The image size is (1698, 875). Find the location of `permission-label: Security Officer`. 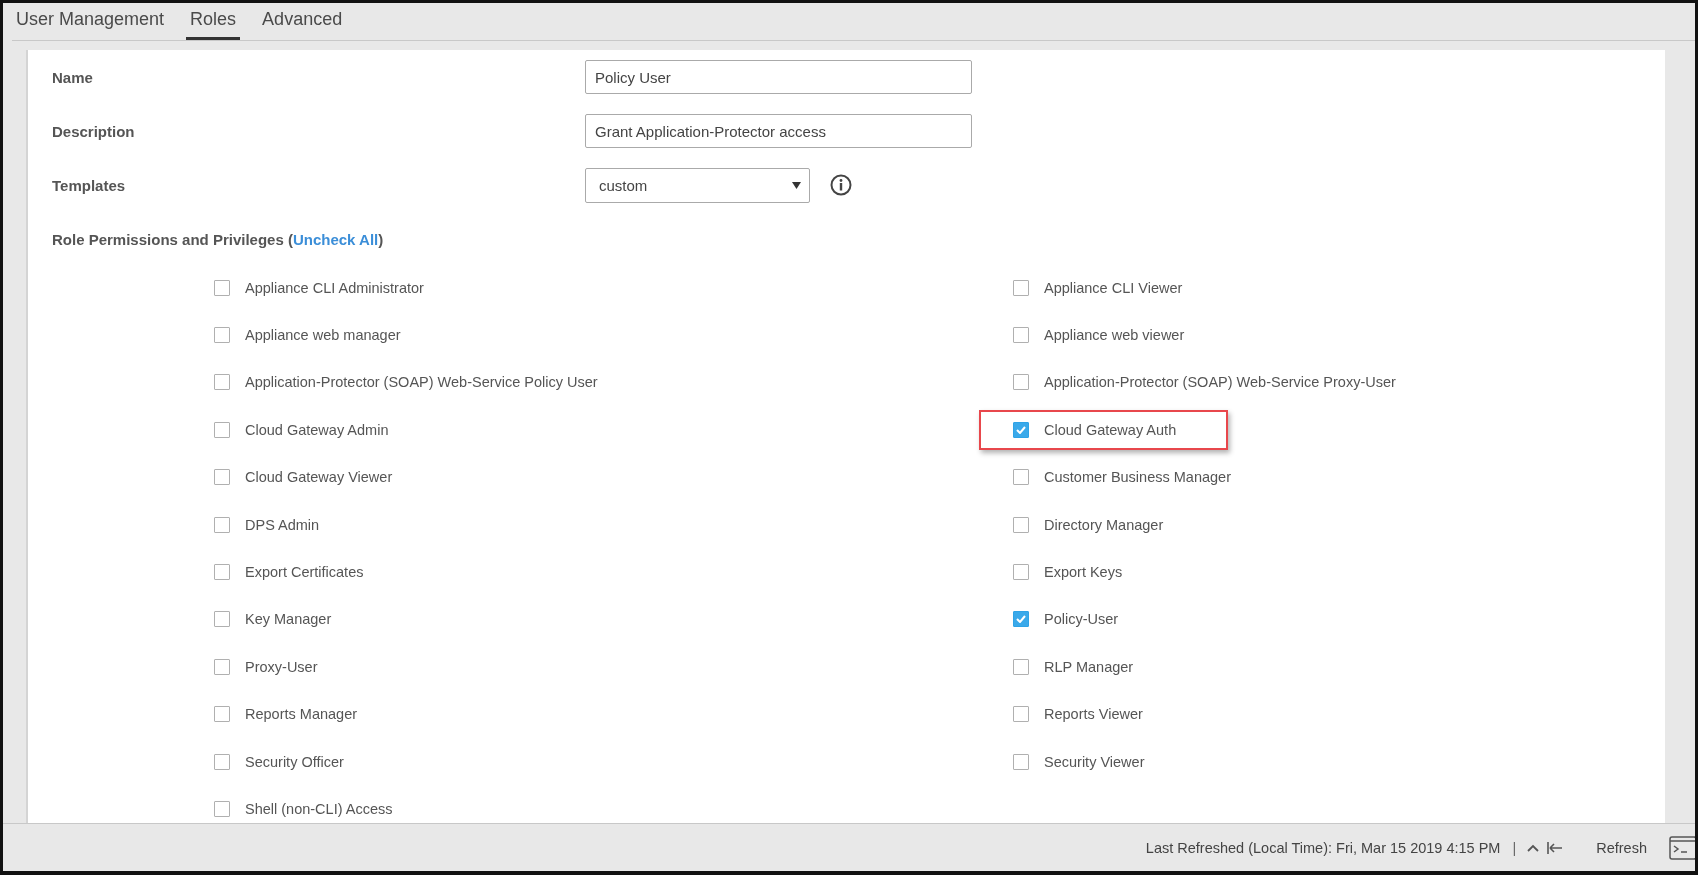

permission-label: Security Officer is located at coordinates (294, 761).